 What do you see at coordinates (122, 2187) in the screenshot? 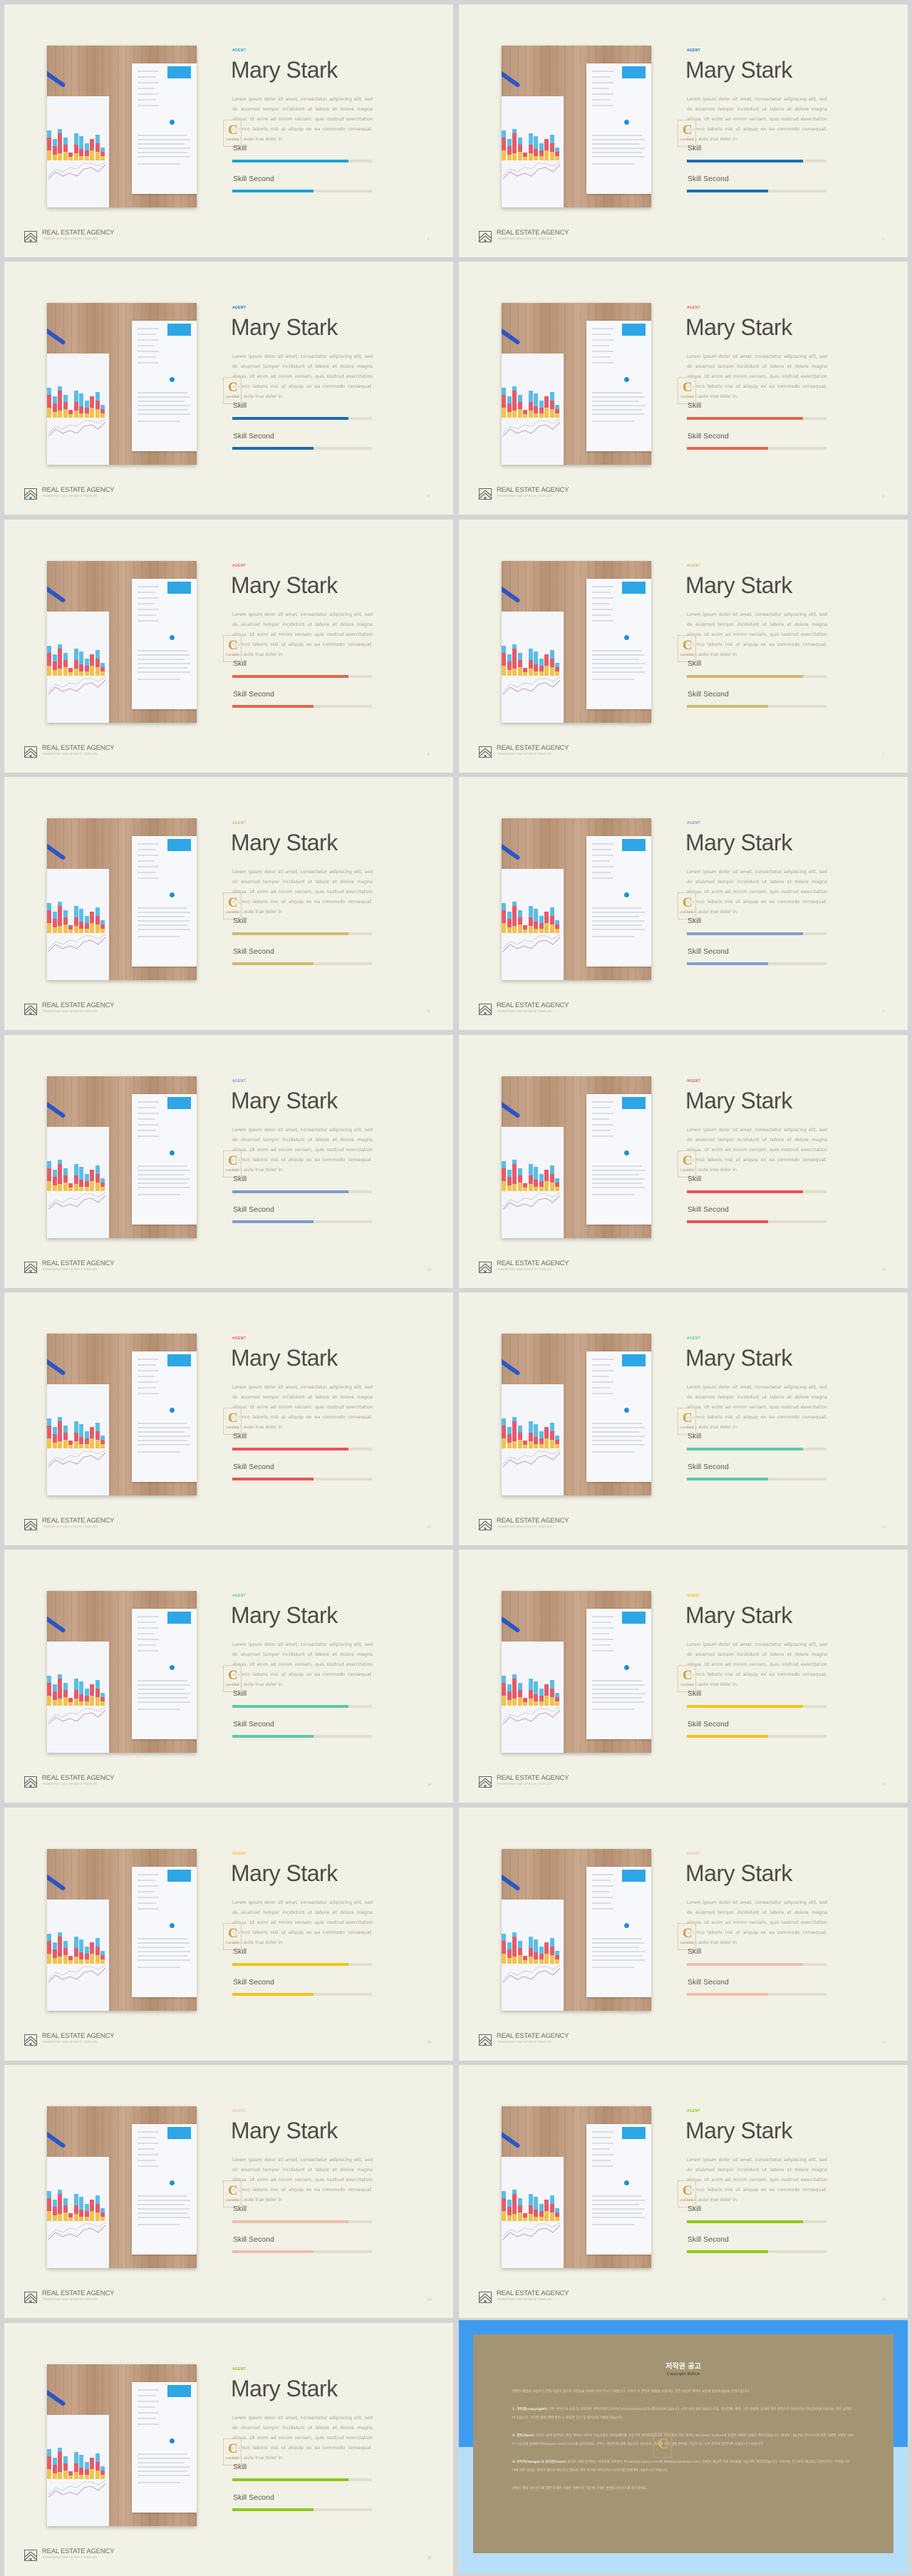
I see `agent-photo` at bounding box center [122, 2187].